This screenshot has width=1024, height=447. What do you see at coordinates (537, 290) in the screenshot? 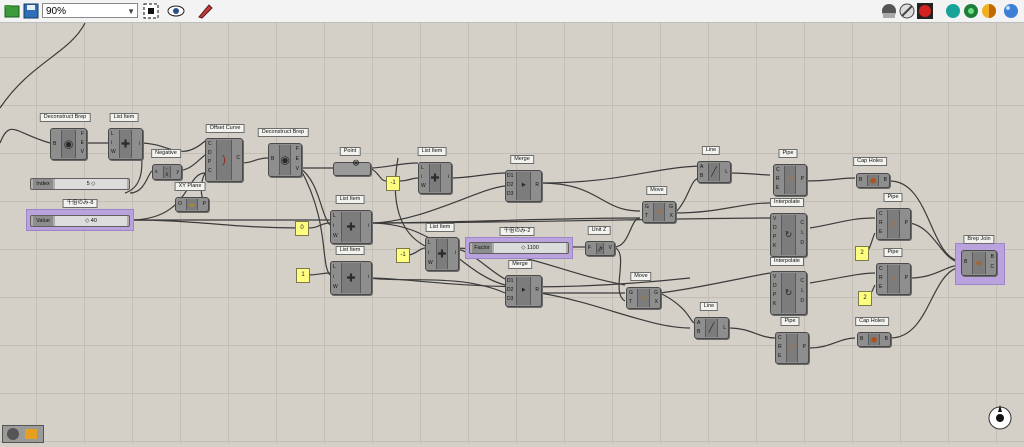
I see `port-out: R` at bounding box center [537, 290].